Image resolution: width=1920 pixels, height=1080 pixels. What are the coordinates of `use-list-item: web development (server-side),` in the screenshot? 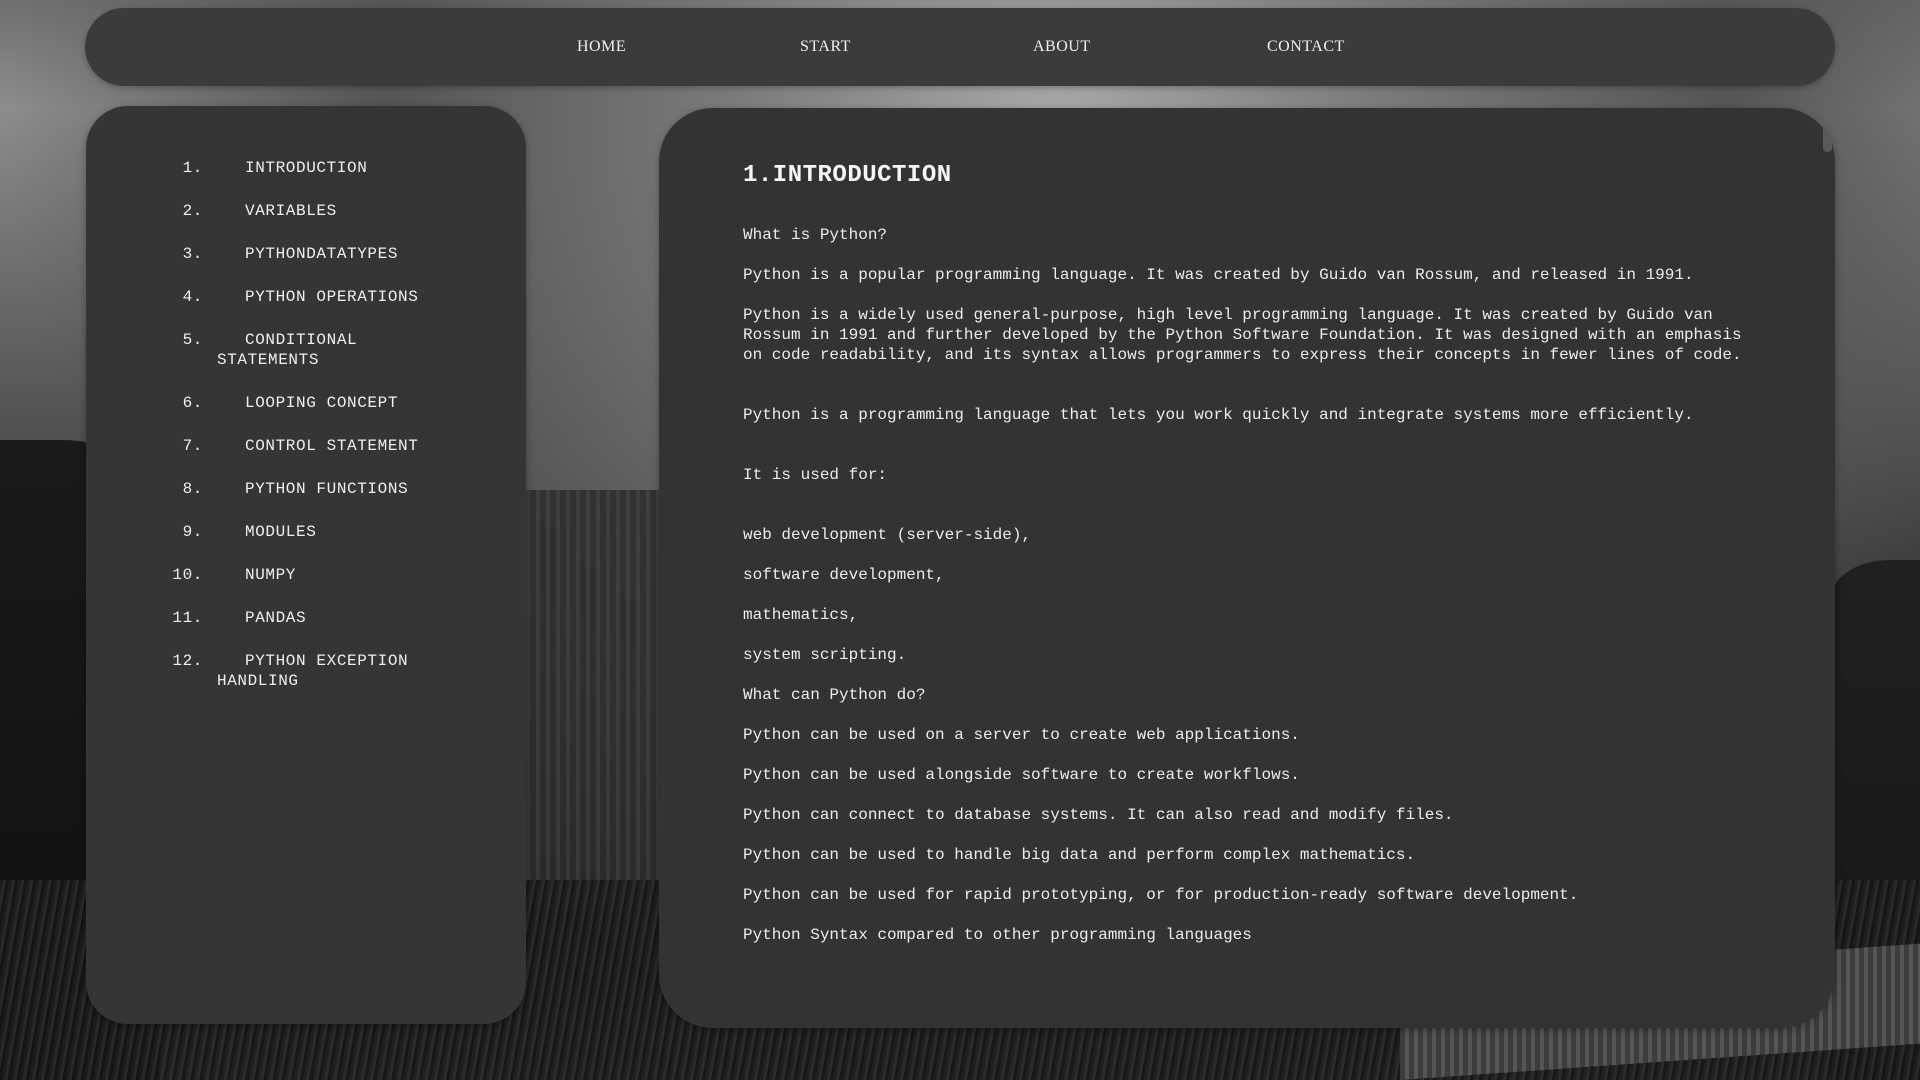 It's located at (887, 535).